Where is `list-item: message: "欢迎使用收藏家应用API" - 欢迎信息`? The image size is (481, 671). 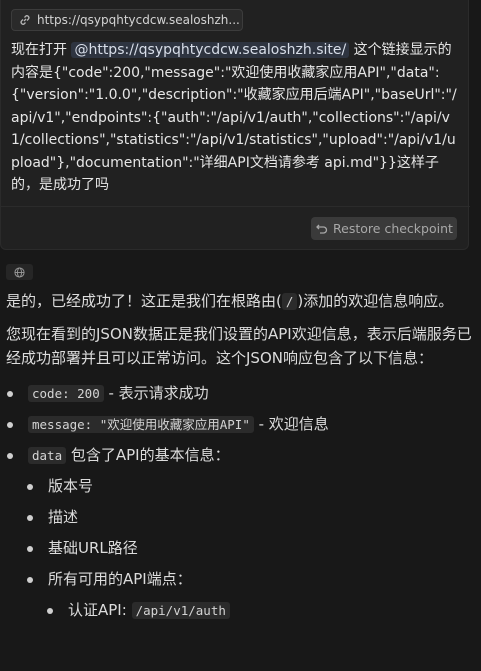
list-item: message: "欢迎使用收藏家应用API" - 欢迎信息 is located at coordinates (239, 424).